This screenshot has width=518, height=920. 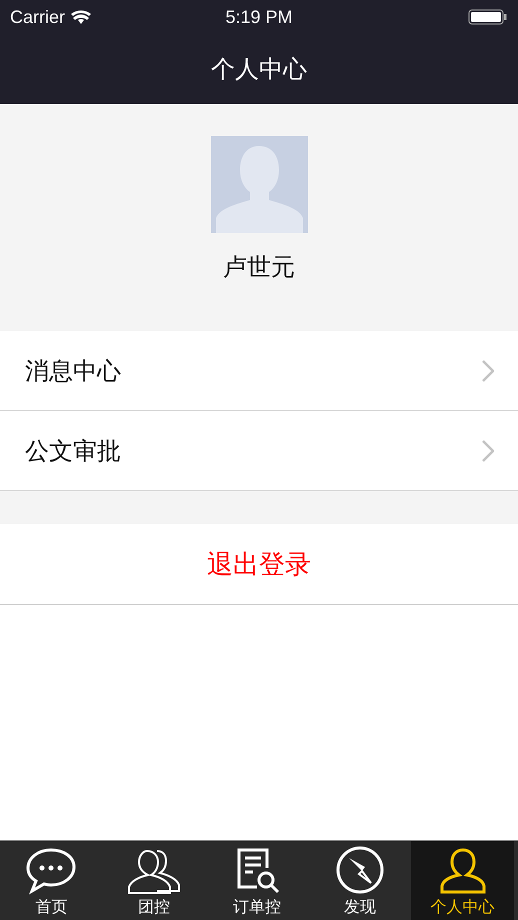 I want to click on carrier-name: Carrier, so click(x=38, y=17).